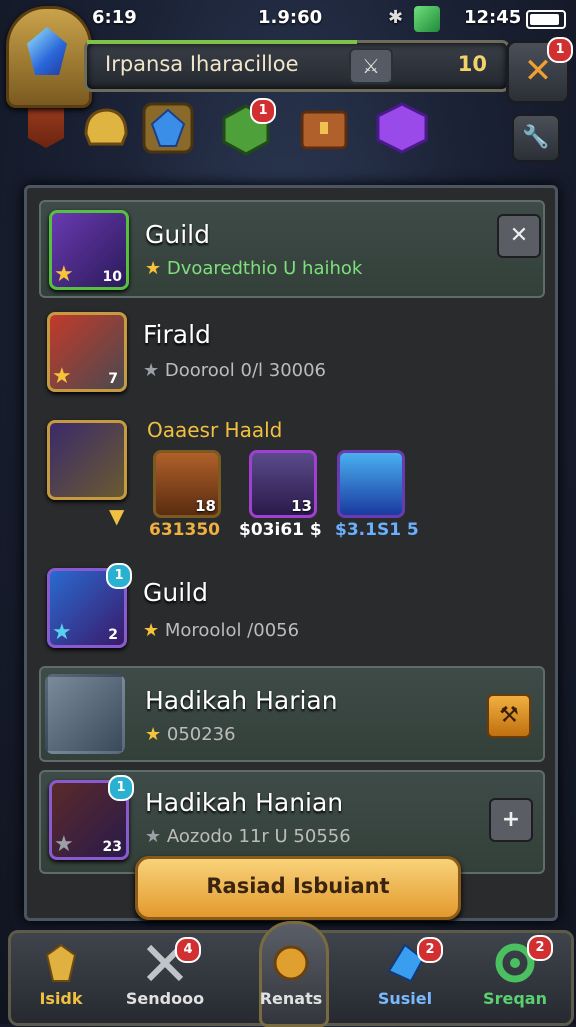 This screenshot has width=576, height=1027. I want to click on crystal-avatar-icon, so click(47, 51).